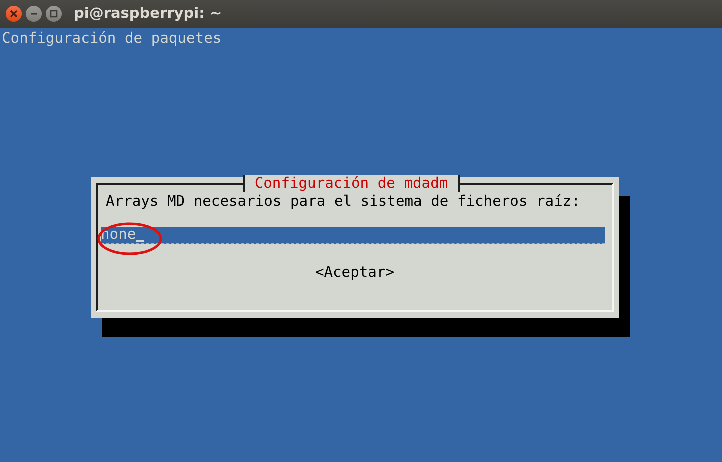  What do you see at coordinates (130, 239) in the screenshot?
I see `highlight-ring` at bounding box center [130, 239].